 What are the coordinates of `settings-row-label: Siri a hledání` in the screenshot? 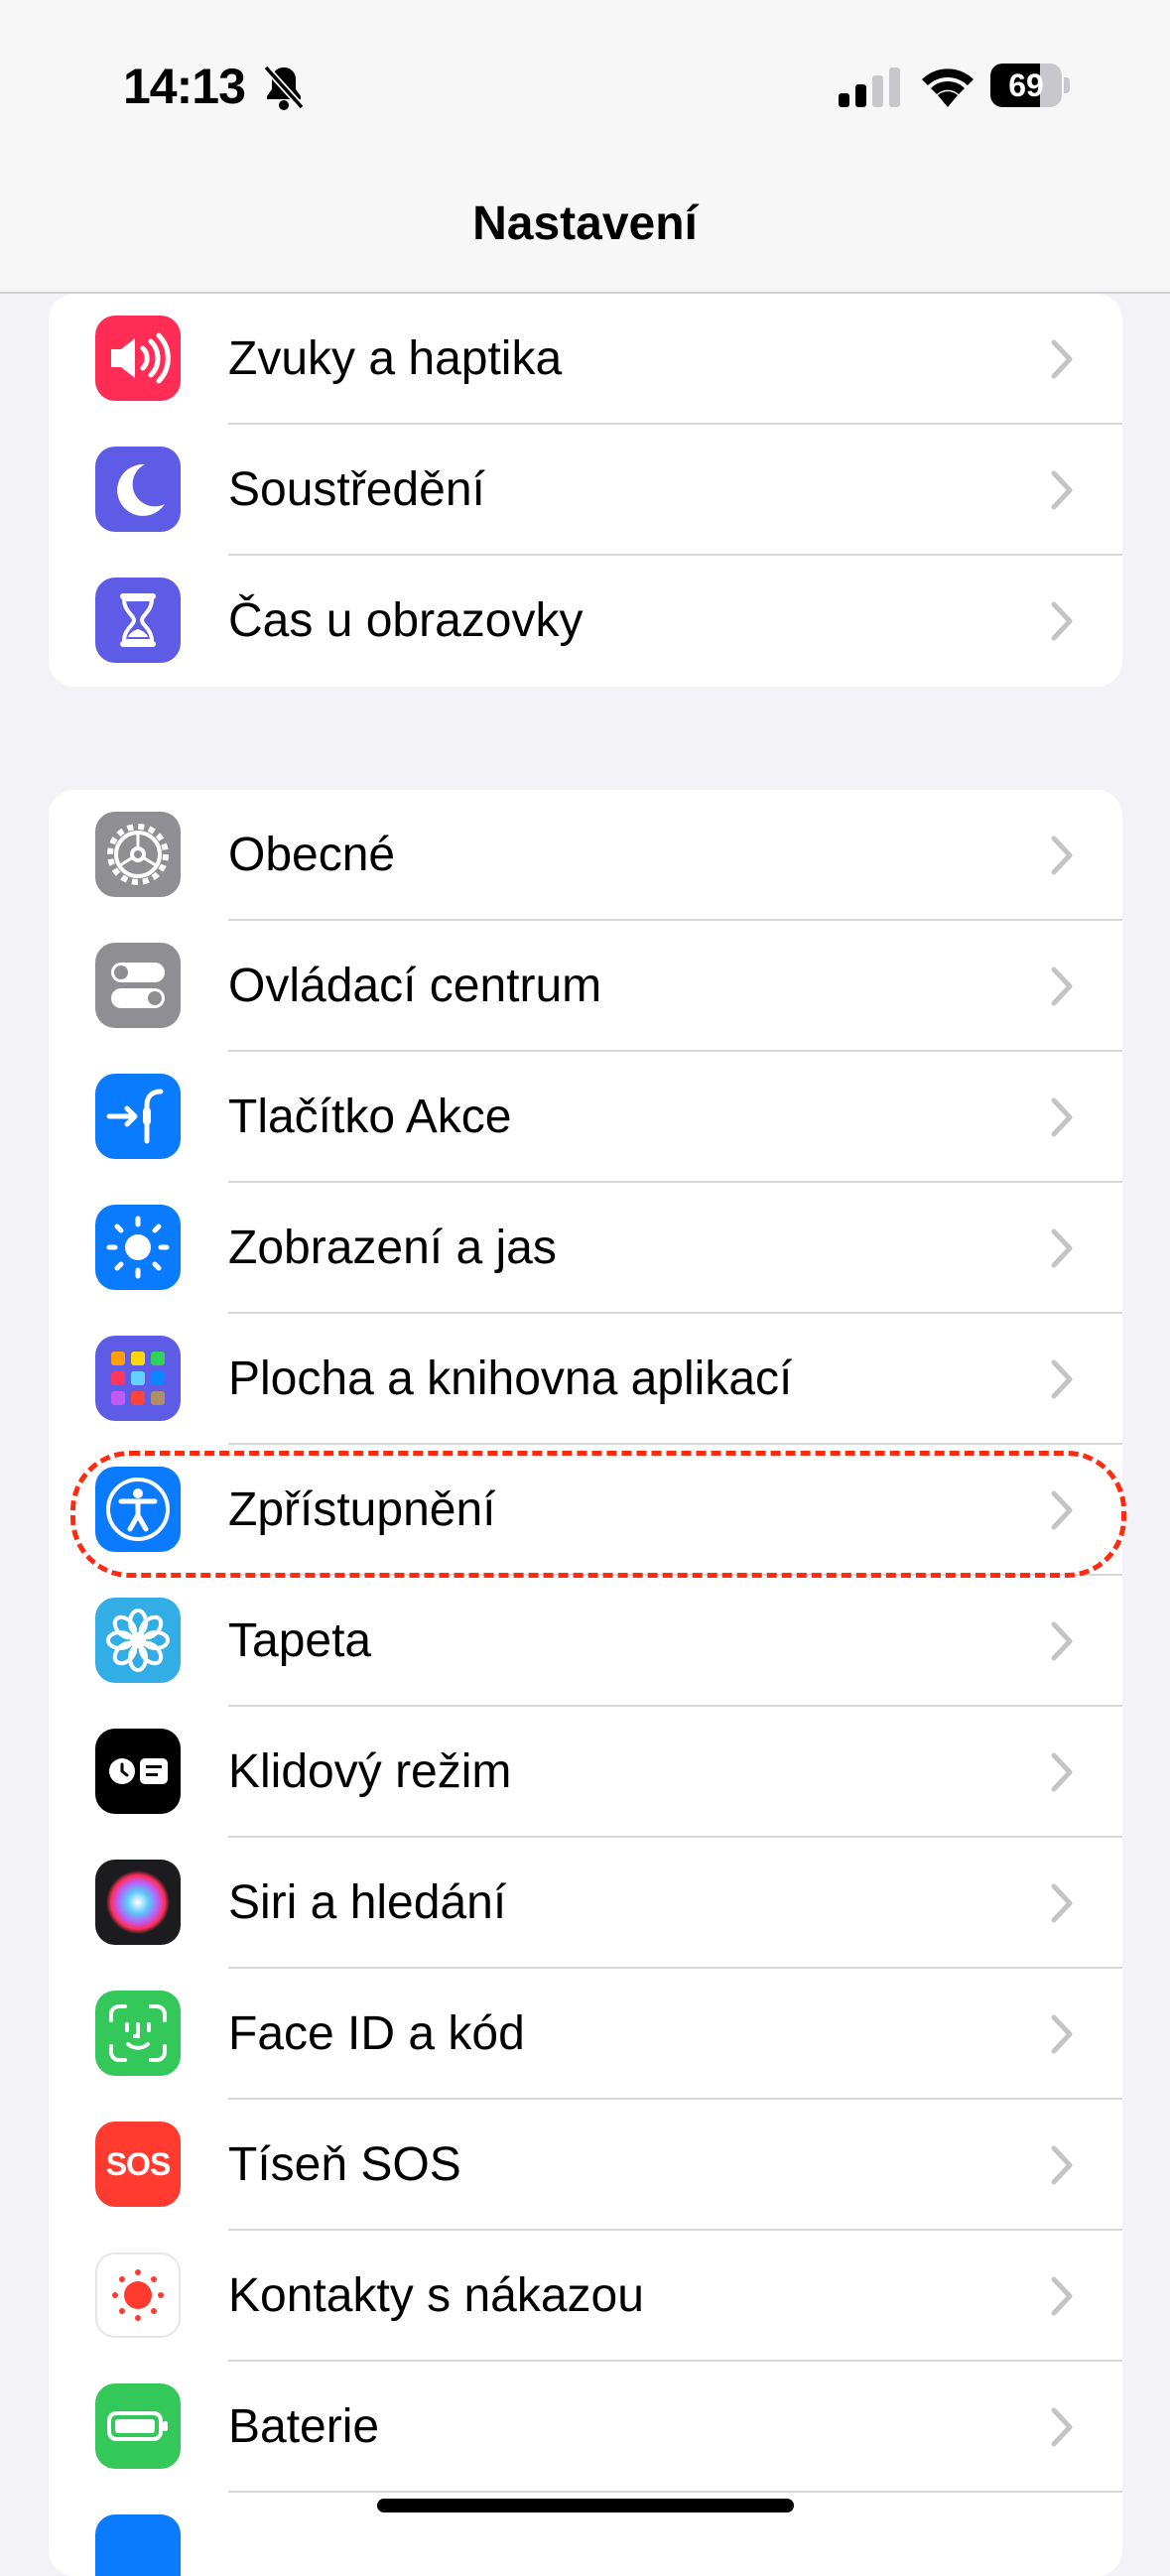 It's located at (367, 1903).